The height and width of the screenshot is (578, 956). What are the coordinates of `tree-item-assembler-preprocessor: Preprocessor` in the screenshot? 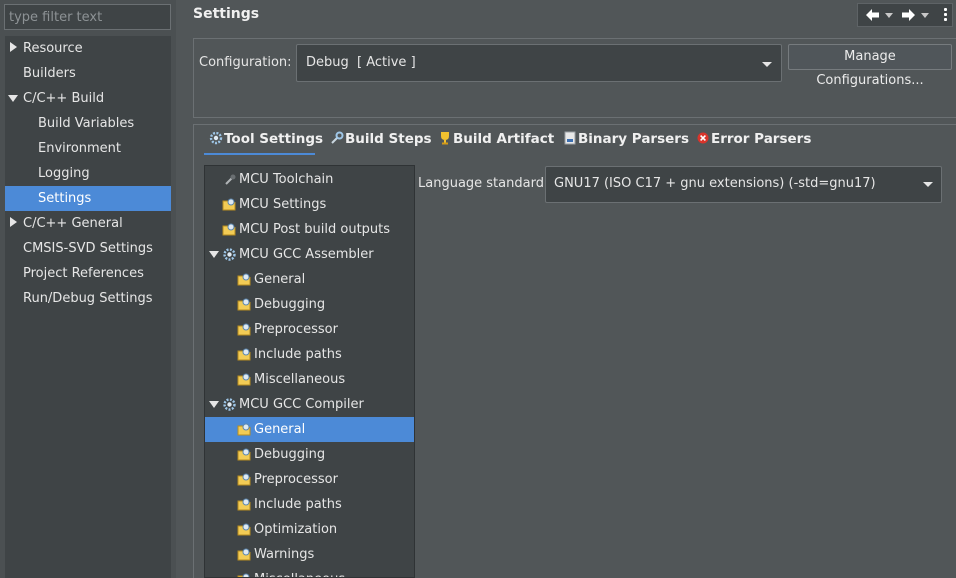 It's located at (309, 329).